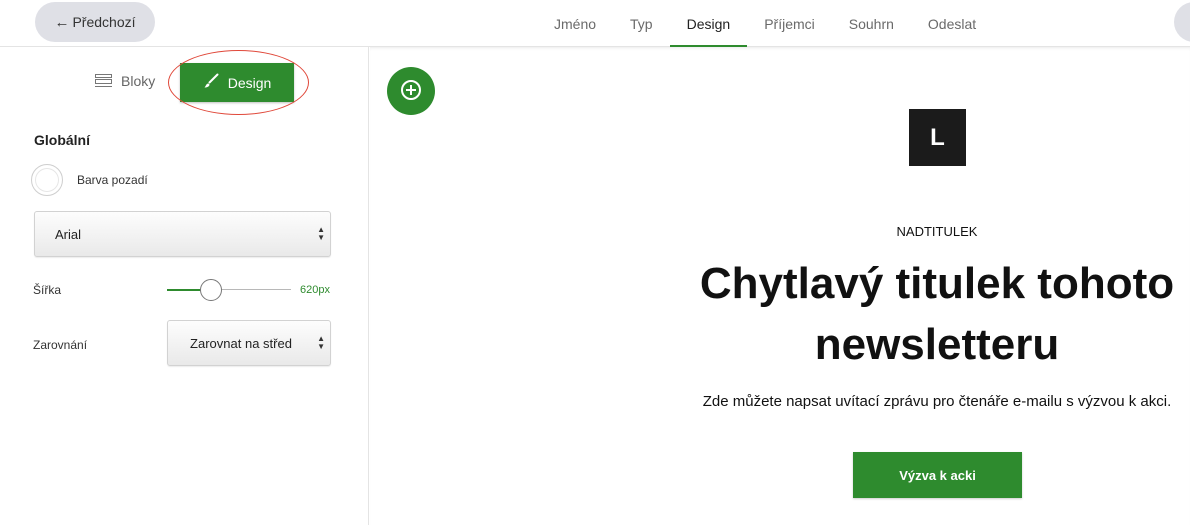 This screenshot has width=1190, height=525. I want to click on tab-blocks: Bloky, so click(125, 81).